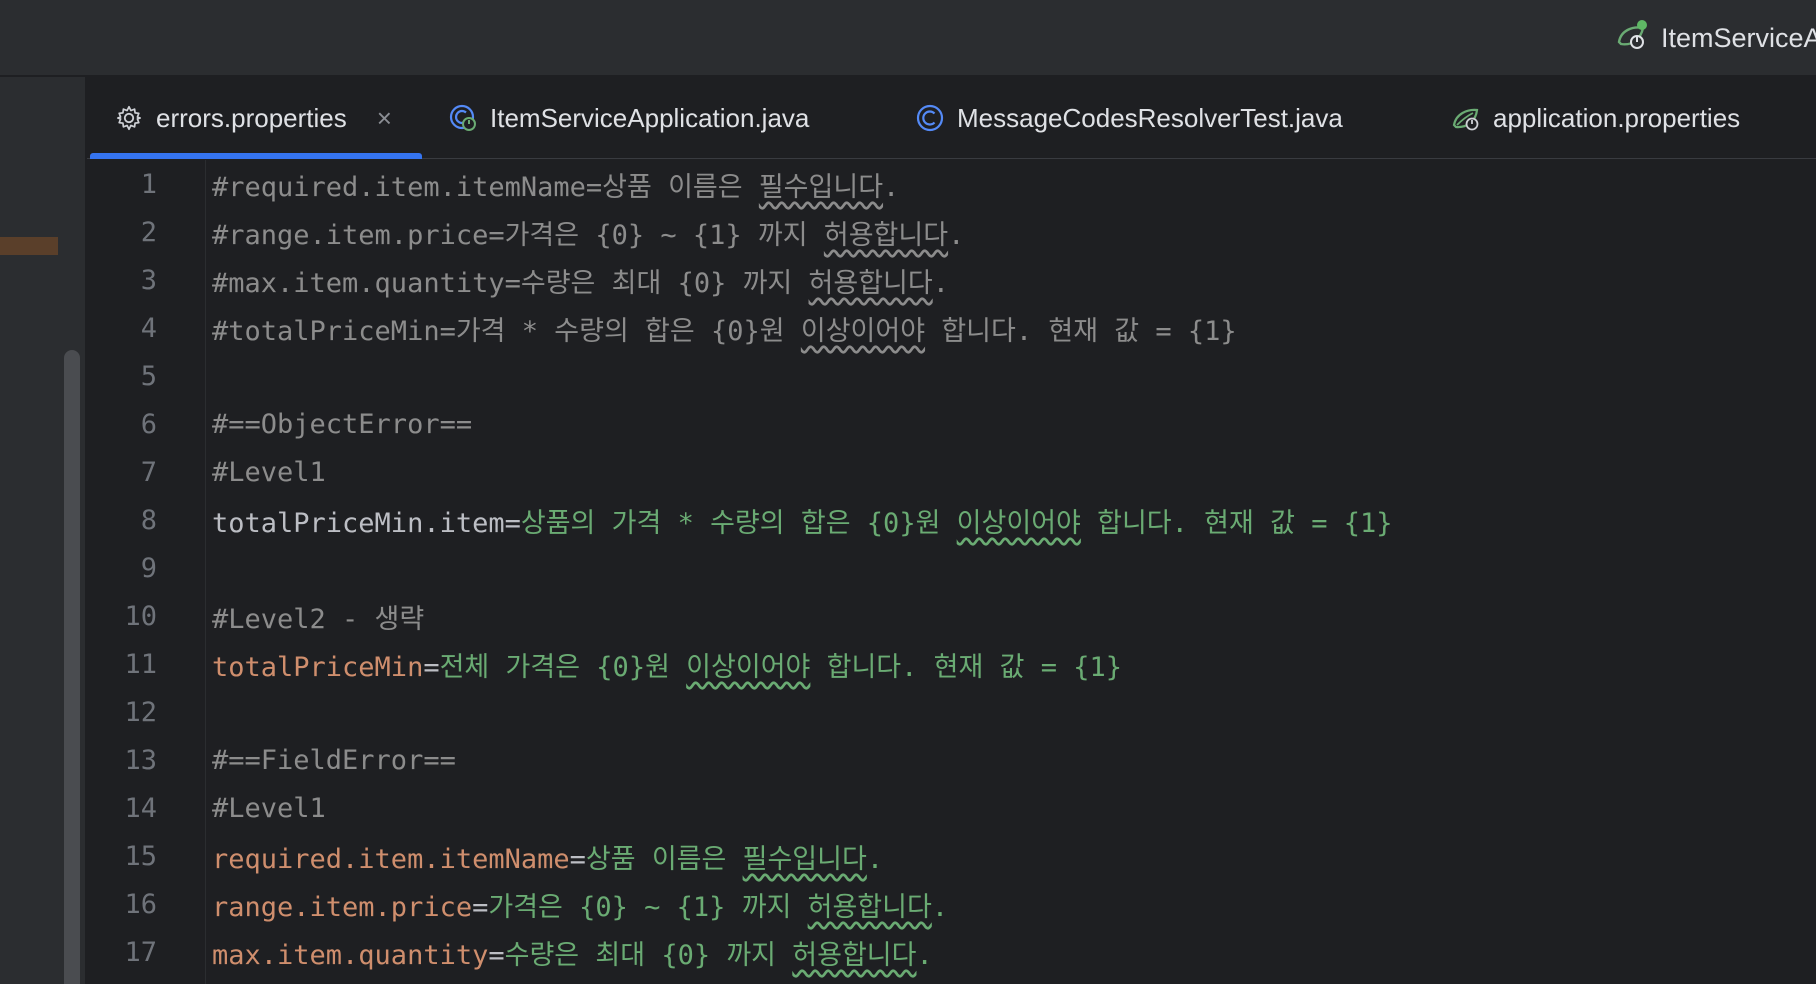  Describe the element at coordinates (1466, 118) in the screenshot. I see `spring-leaf-icon` at that location.